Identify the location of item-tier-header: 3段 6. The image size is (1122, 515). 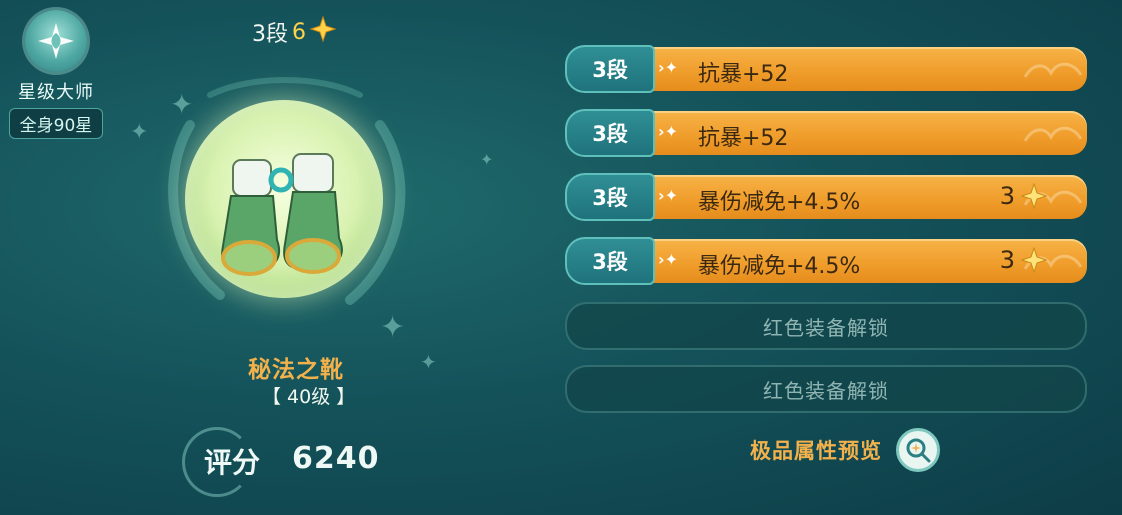
(294, 31).